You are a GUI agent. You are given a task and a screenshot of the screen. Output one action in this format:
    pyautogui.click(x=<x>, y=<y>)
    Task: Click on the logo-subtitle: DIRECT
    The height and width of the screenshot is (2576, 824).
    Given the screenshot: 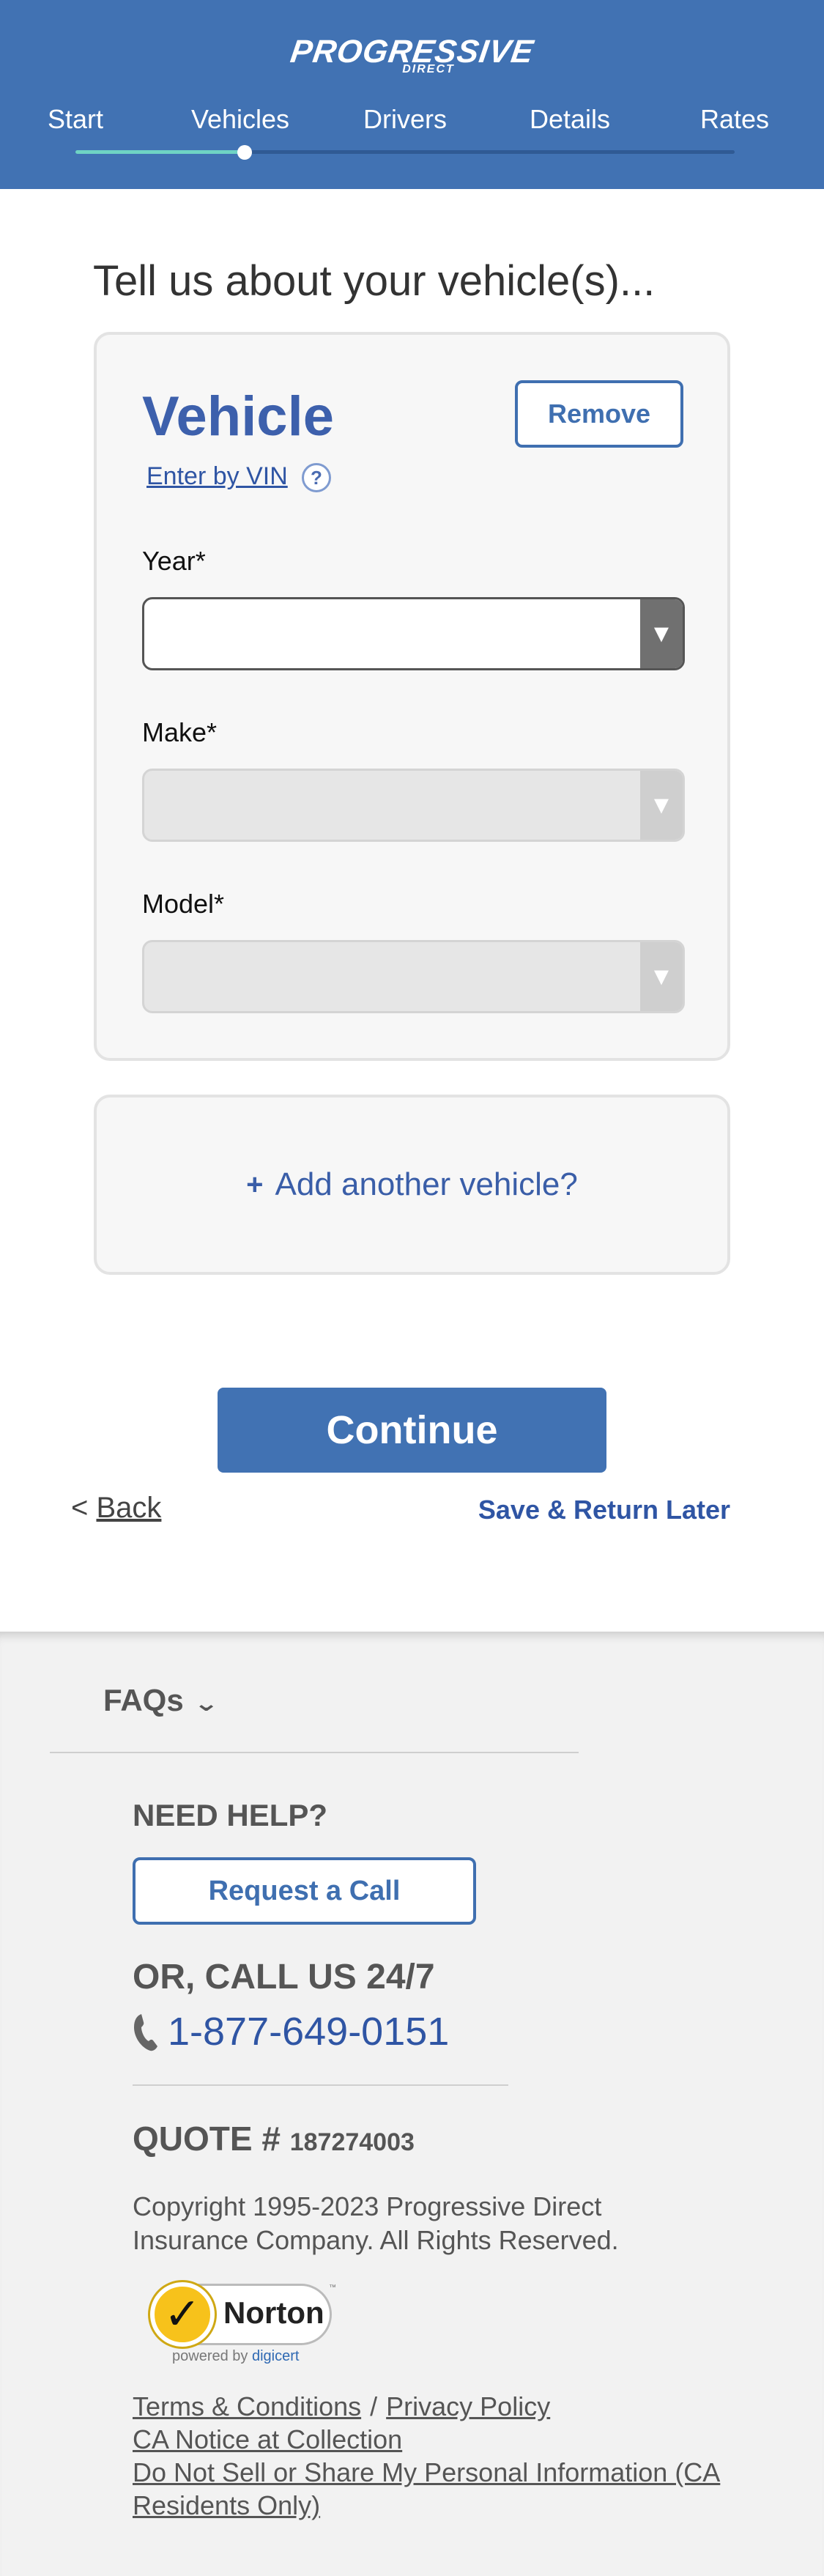 What is the action you would take?
    pyautogui.click(x=428, y=69)
    